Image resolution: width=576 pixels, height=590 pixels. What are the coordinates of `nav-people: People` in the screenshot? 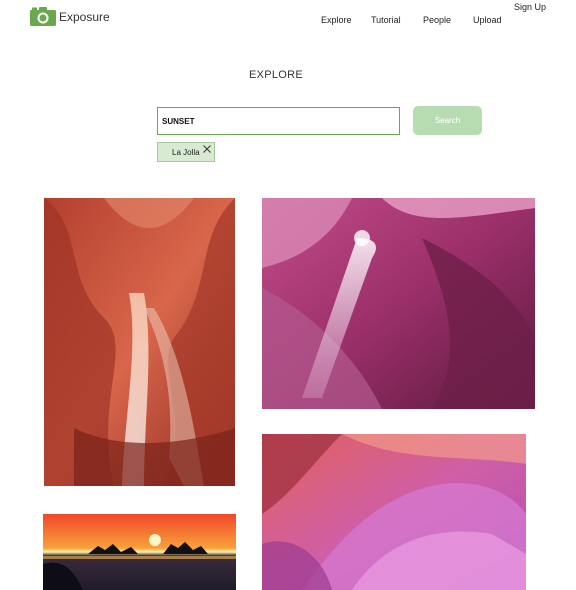 It's located at (437, 20).